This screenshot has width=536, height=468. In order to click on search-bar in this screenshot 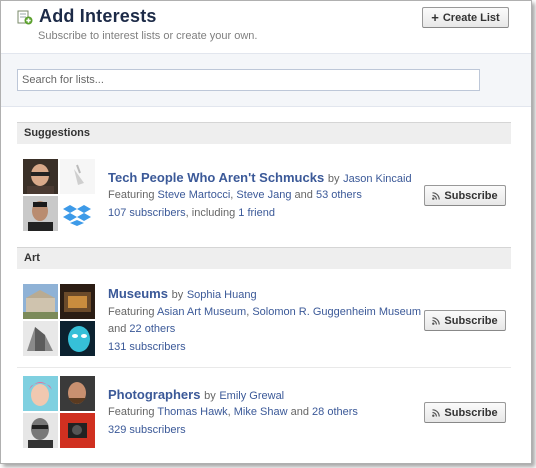, I will do `click(266, 80)`.